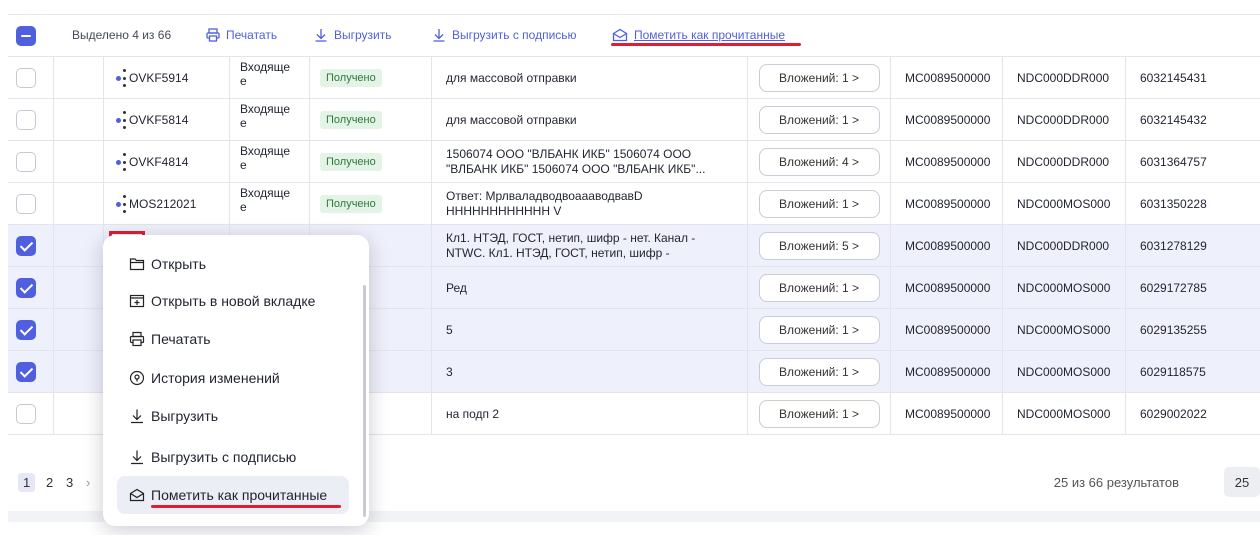 Image resolution: width=1260 pixels, height=535 pixels. I want to click on menu-item-open-new-tab: Открыть в новой вкладке, so click(233, 301).